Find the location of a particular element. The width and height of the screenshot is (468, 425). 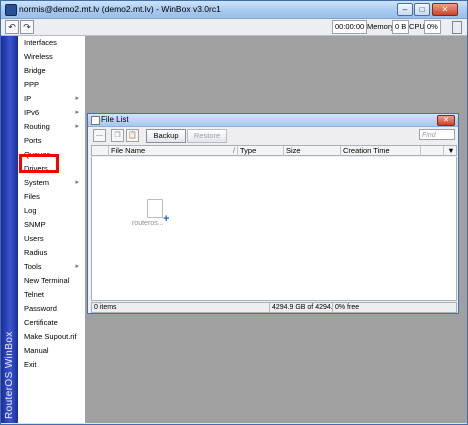

memory-value: 0 B is located at coordinates (401, 27).